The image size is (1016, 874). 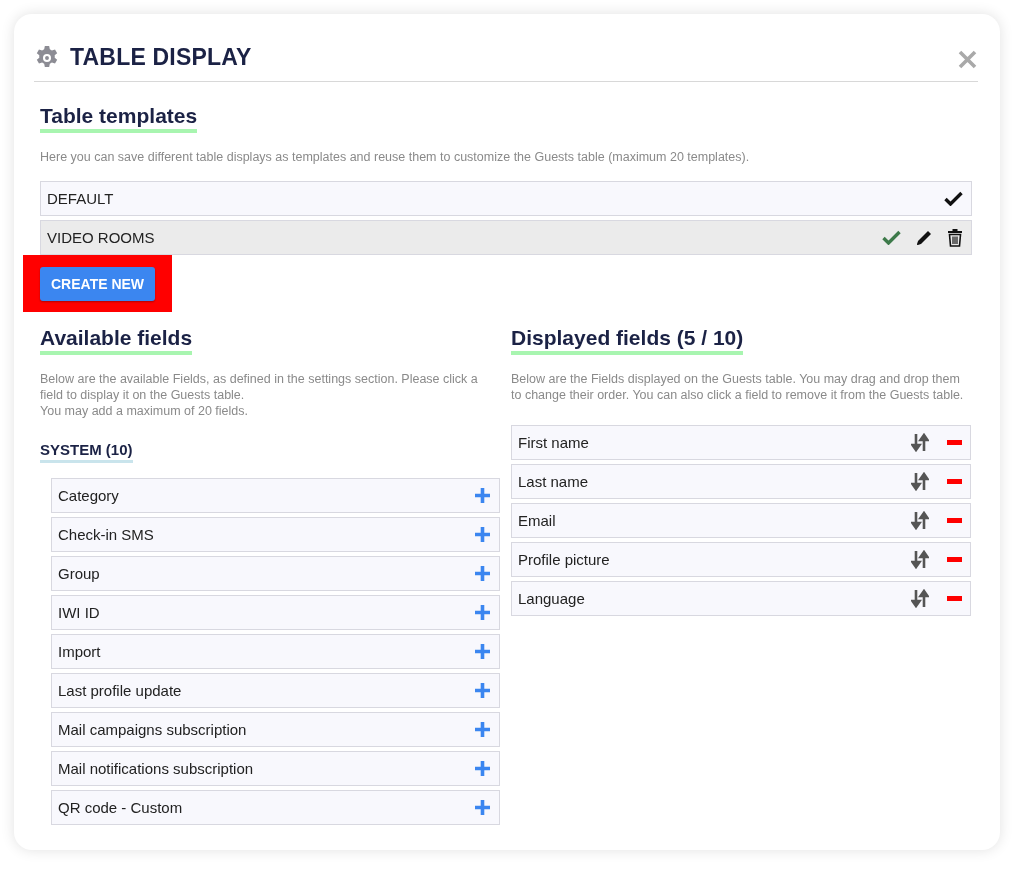 I want to click on field-name: Mail notifications subscription, so click(x=156, y=768).